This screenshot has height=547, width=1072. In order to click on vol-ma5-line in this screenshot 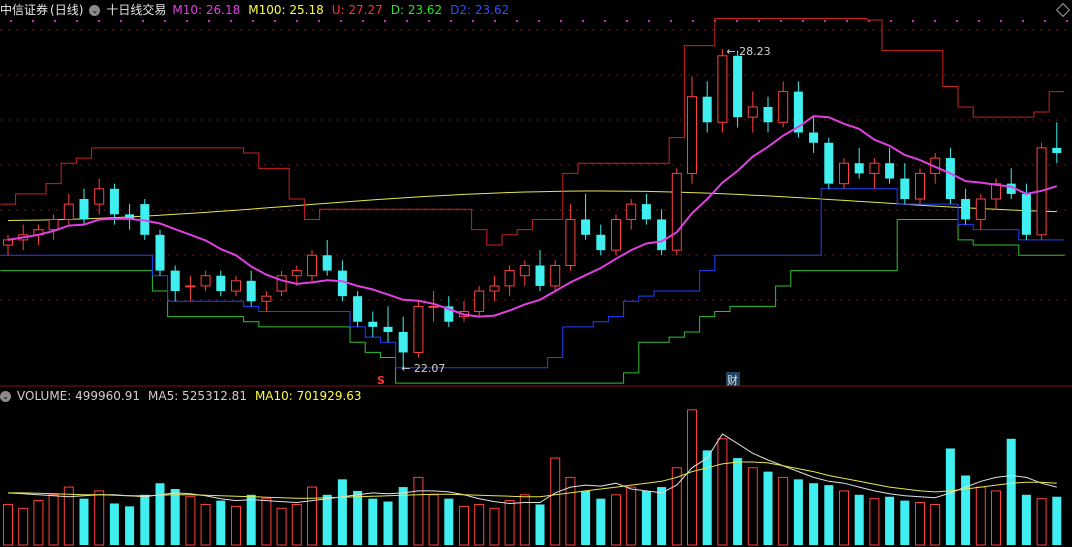, I will do `click(532, 469)`.